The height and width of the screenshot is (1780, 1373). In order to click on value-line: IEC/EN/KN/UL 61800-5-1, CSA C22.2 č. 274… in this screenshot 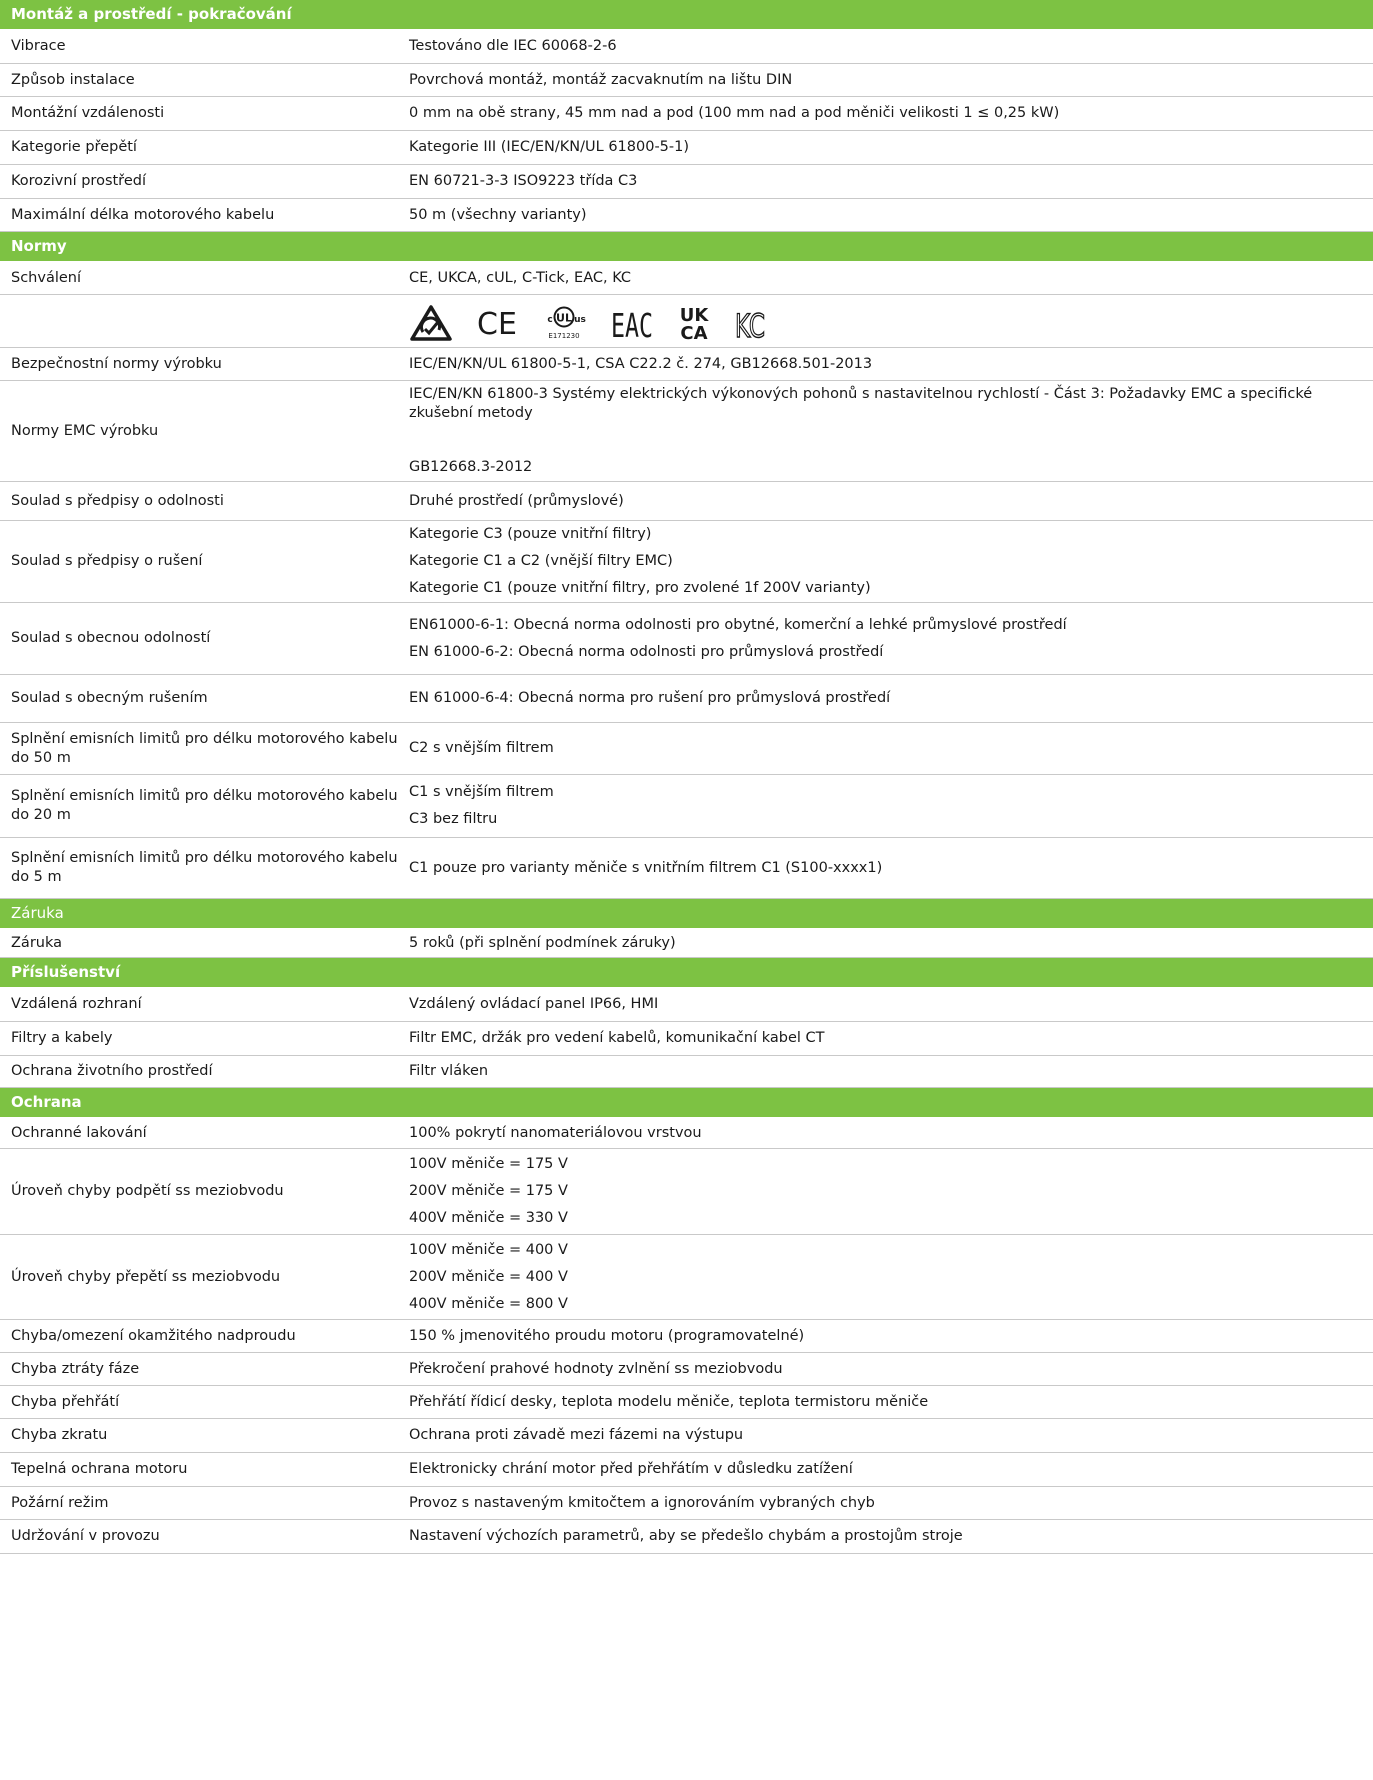, I will do `click(641, 363)`.